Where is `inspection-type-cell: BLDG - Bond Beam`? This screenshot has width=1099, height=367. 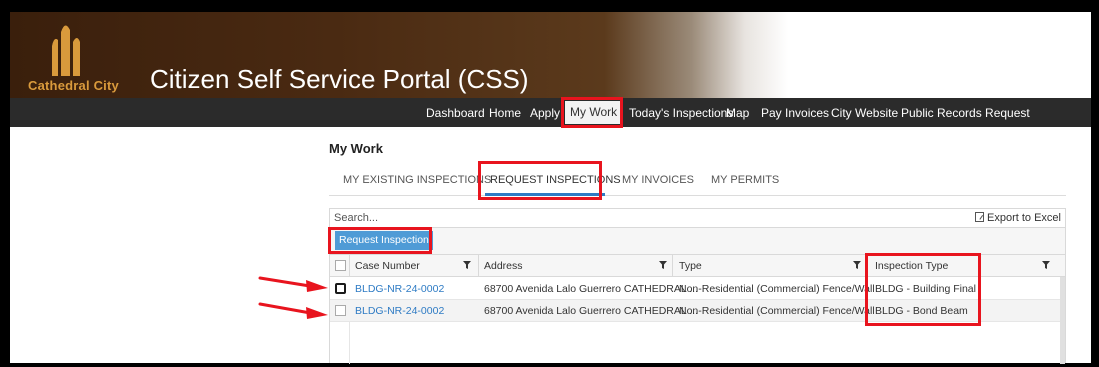 inspection-type-cell: BLDG - Bond Beam is located at coordinates (921, 311).